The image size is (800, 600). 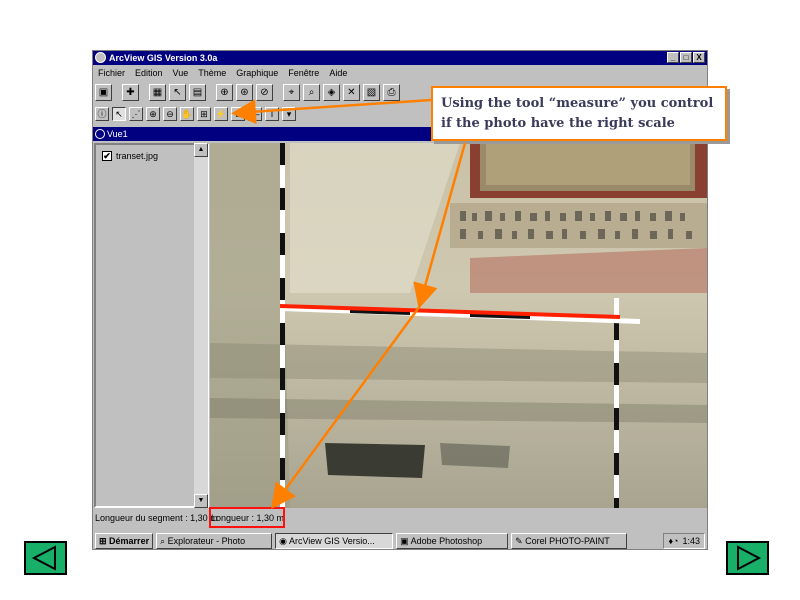 I want to click on triangle-right-icon, so click(x=749, y=558).